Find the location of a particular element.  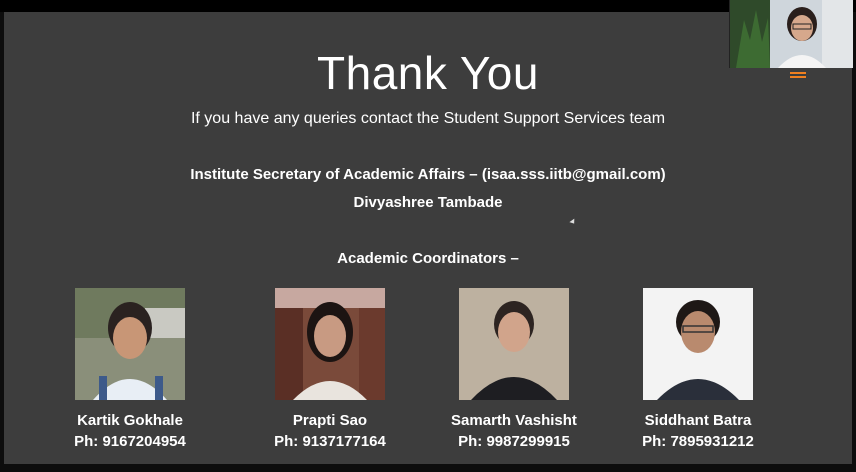

coordinator-card: Samarth Vashisht Ph: 9987299915 is located at coordinates (514, 369).